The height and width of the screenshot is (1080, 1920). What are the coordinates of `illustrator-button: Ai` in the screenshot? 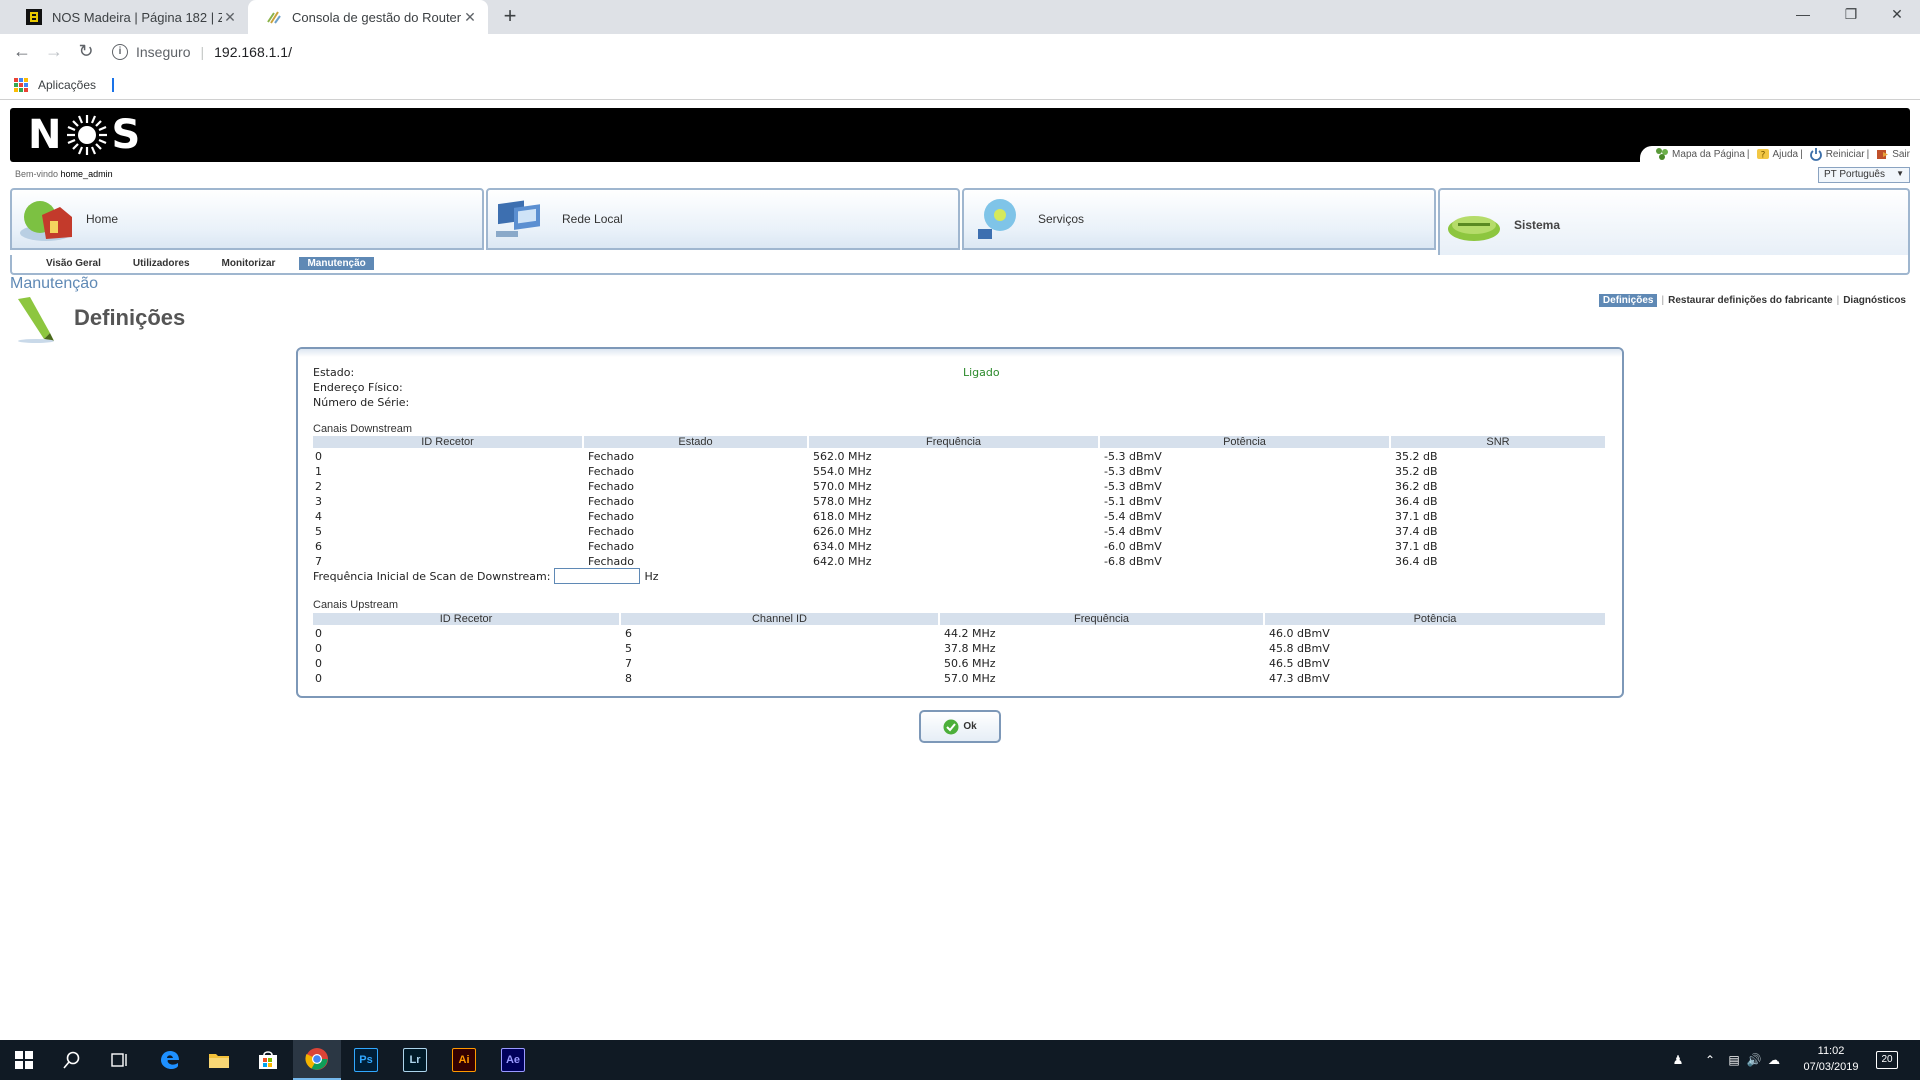 It's located at (464, 1060).